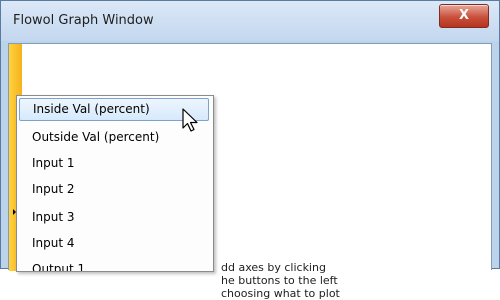 This screenshot has width=500, height=300. Describe the element at coordinates (114, 189) in the screenshot. I see `menu-item-input-2: Input 2` at that location.